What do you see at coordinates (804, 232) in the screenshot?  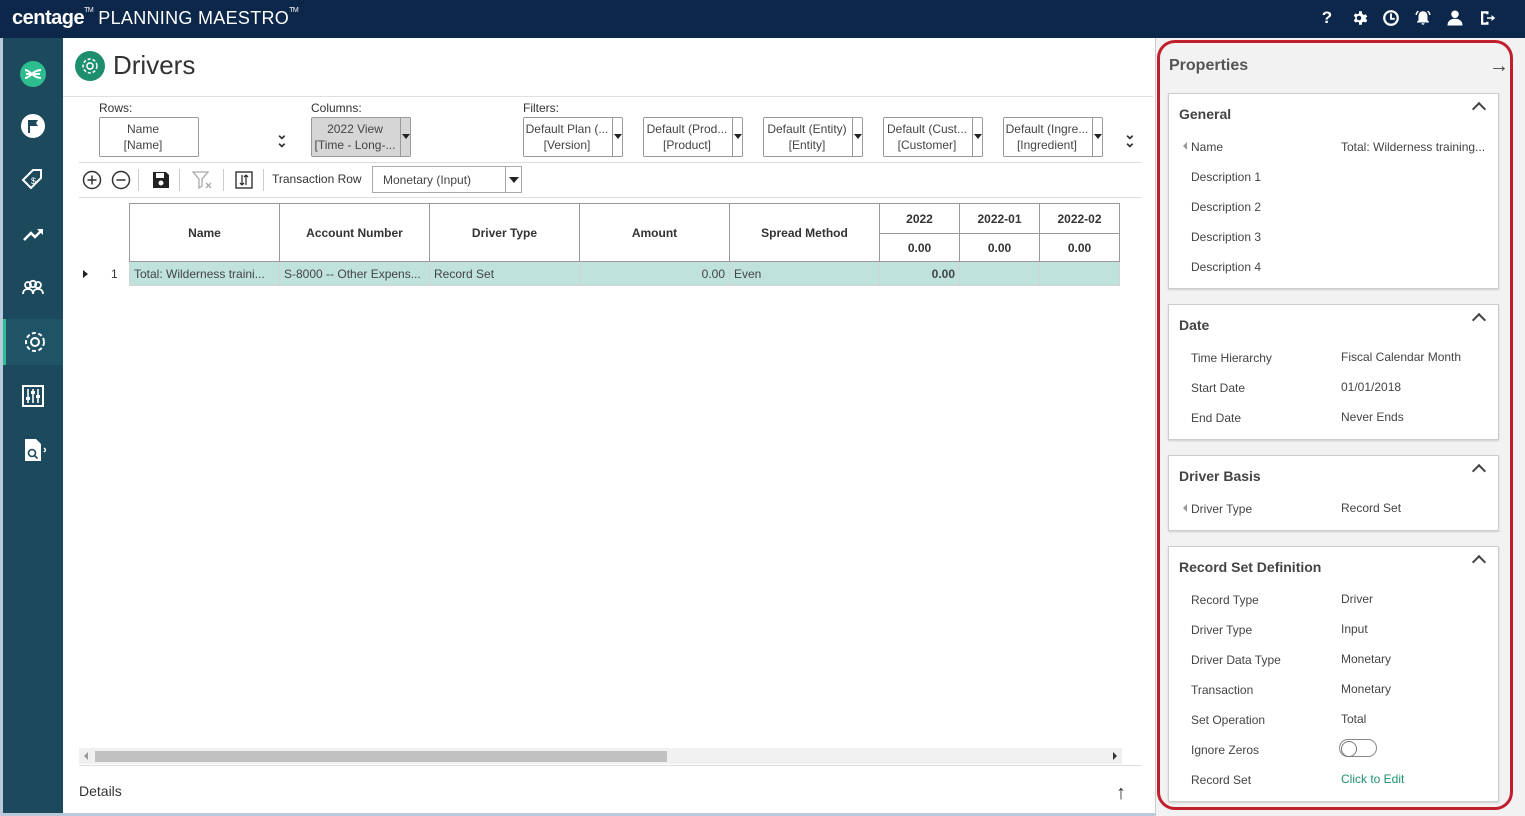 I see `col-header-spread-method: Spread Method` at bounding box center [804, 232].